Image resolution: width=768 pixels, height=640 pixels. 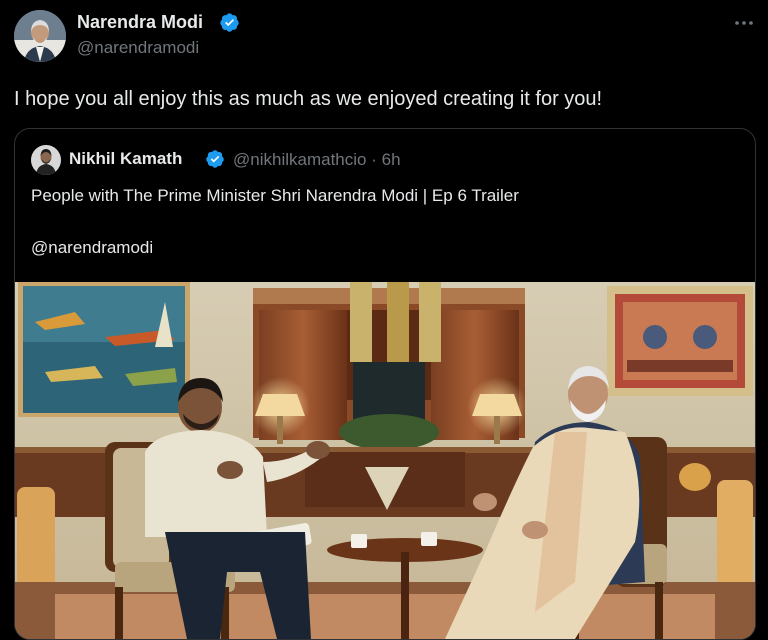 What do you see at coordinates (391, 159) in the screenshot?
I see `quoted-timestamp: 6h` at bounding box center [391, 159].